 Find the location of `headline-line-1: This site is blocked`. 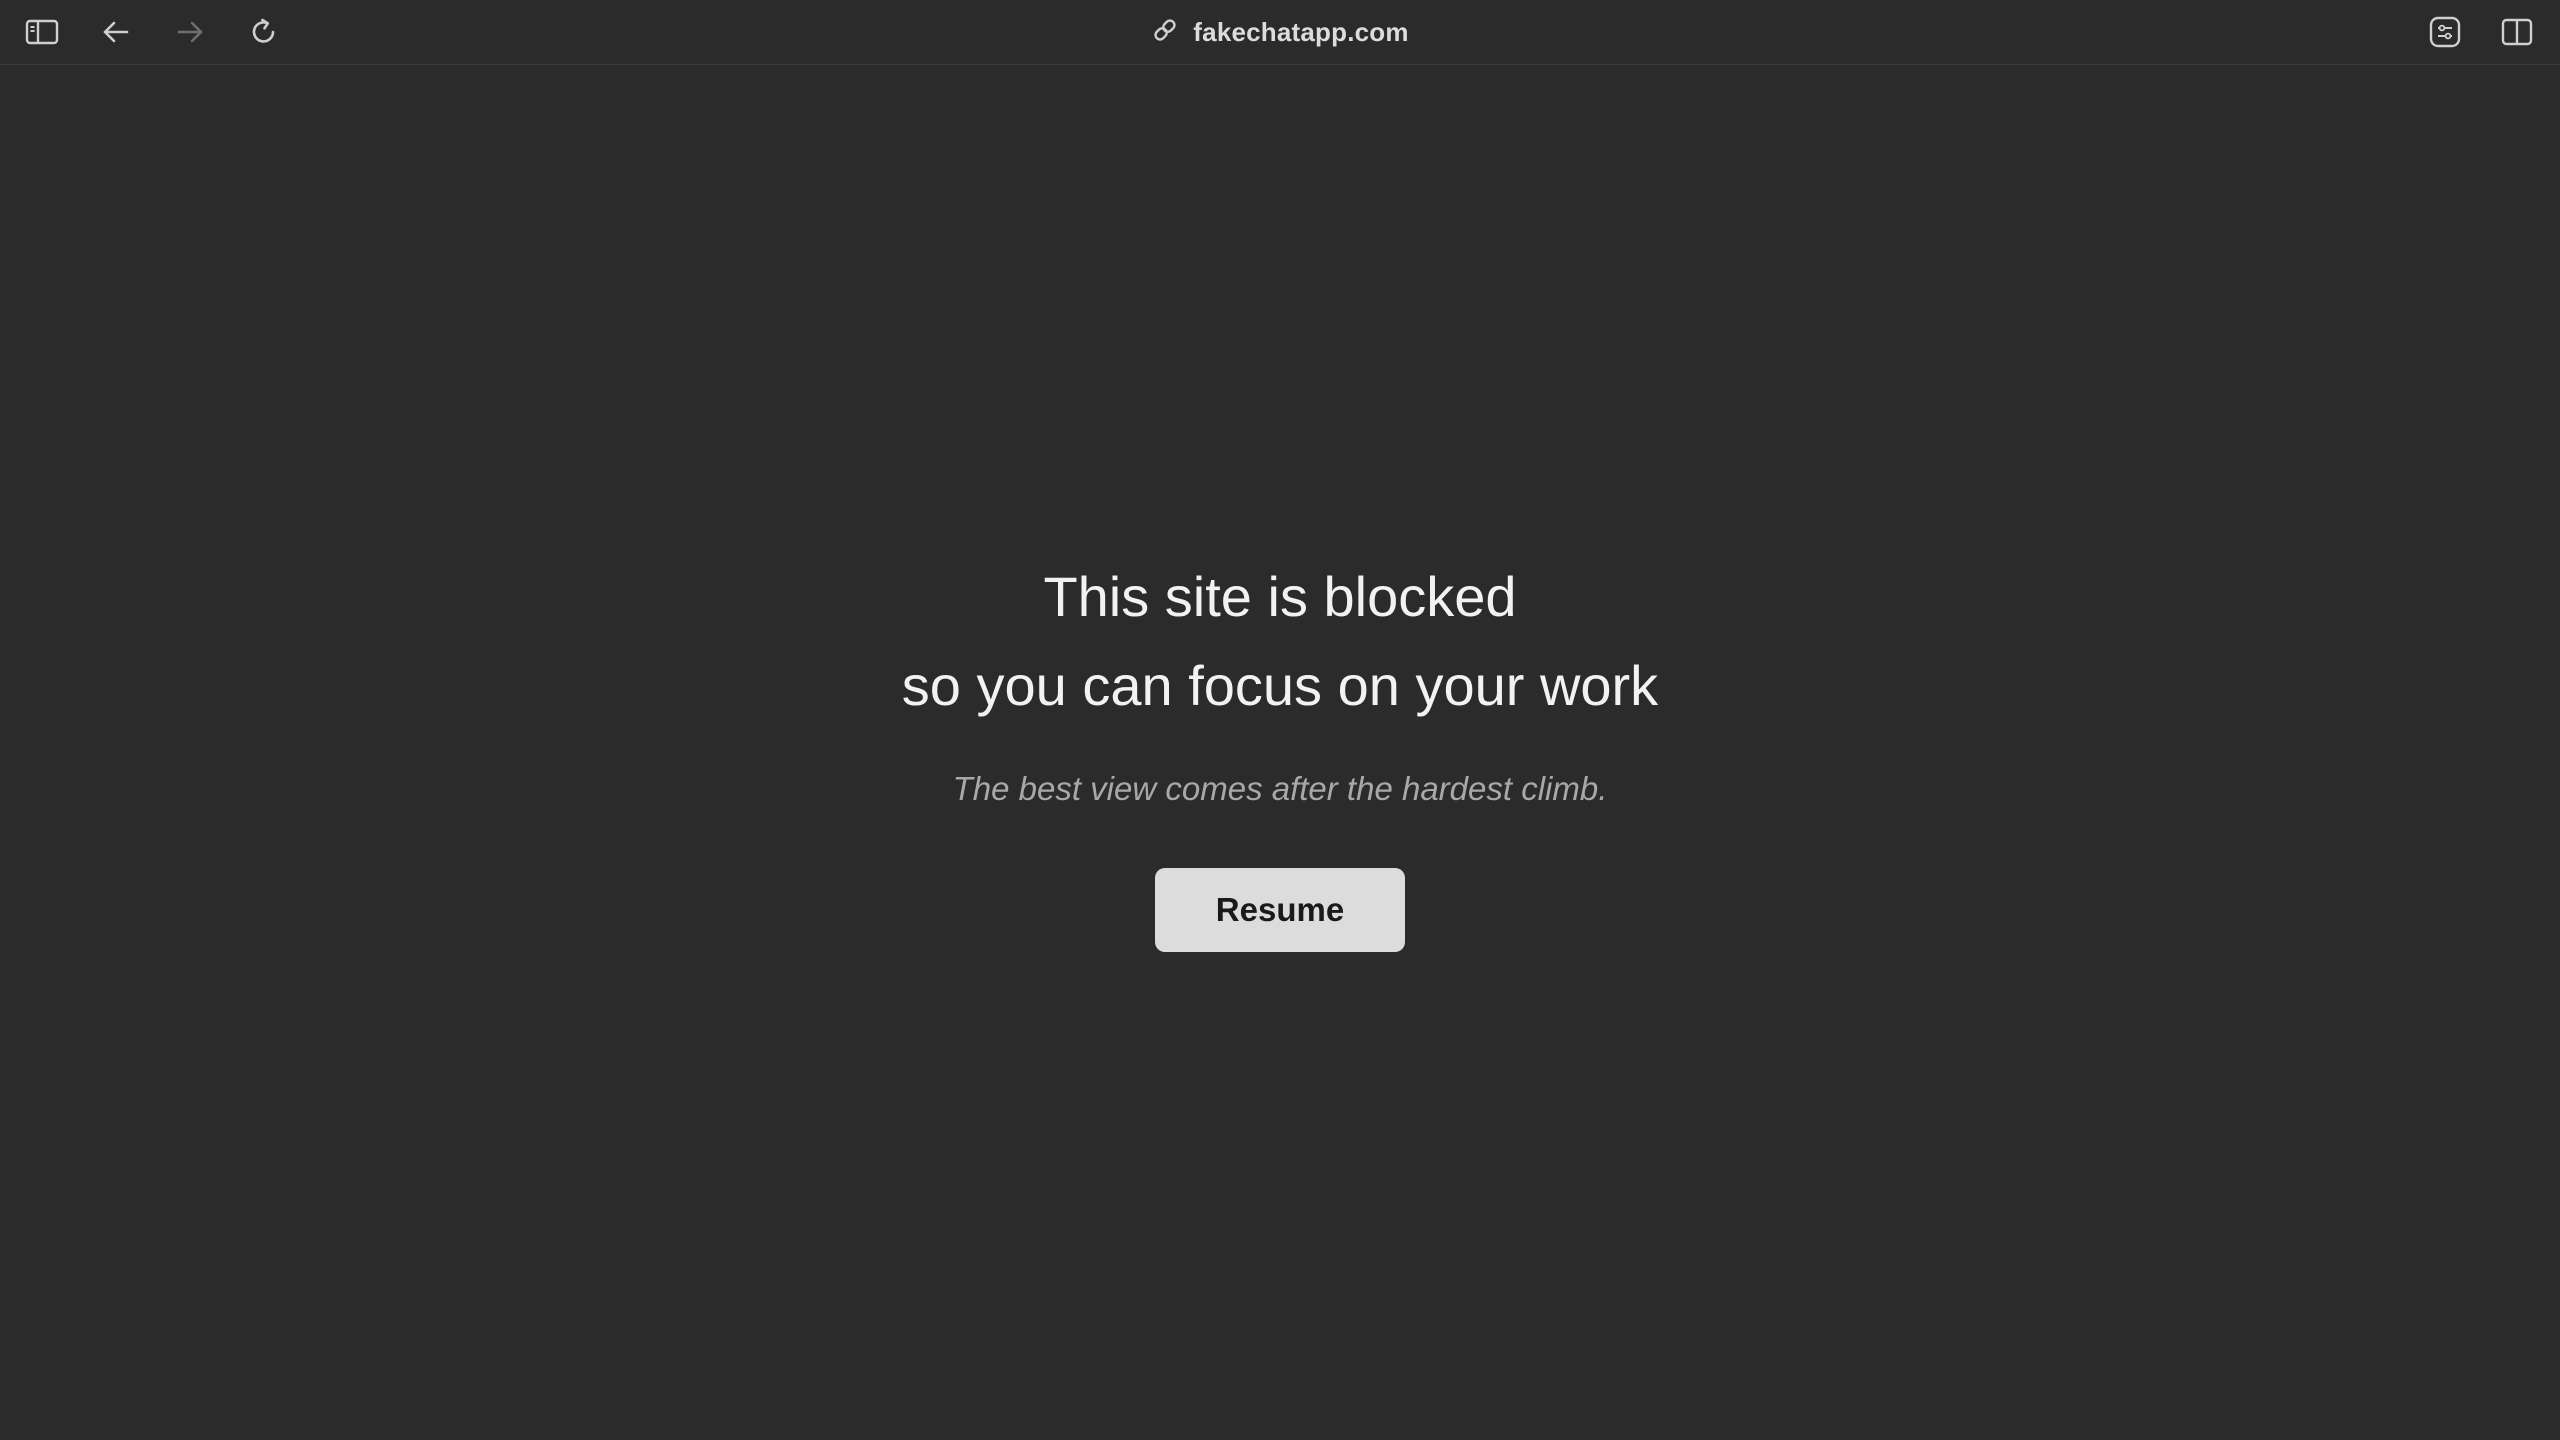

headline-line-1: This site is blocked is located at coordinates (1280, 596).